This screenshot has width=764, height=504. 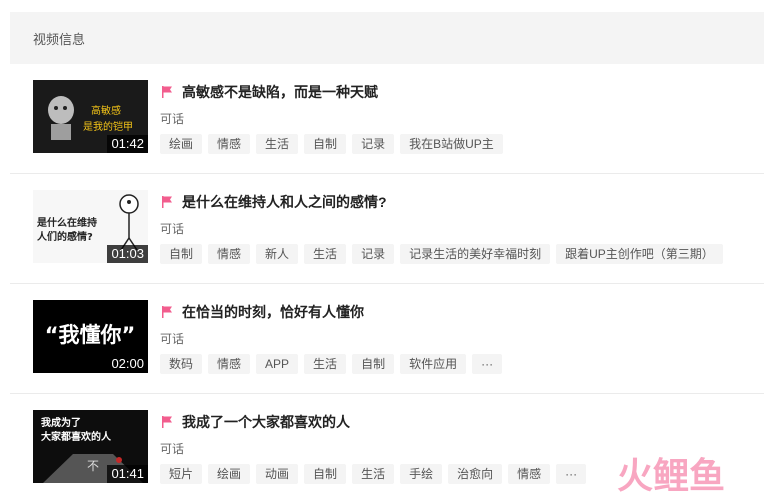 What do you see at coordinates (266, 422) in the screenshot?
I see `video-title: 我成了一个大家都喜欢的人` at bounding box center [266, 422].